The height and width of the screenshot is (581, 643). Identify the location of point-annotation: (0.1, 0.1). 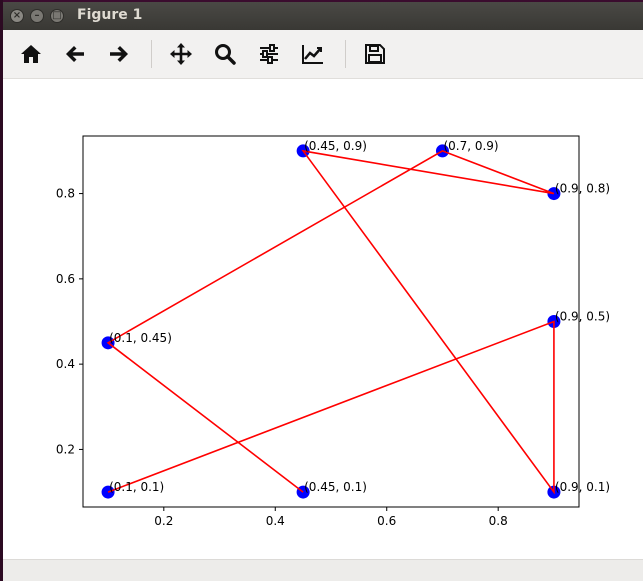
(136, 487).